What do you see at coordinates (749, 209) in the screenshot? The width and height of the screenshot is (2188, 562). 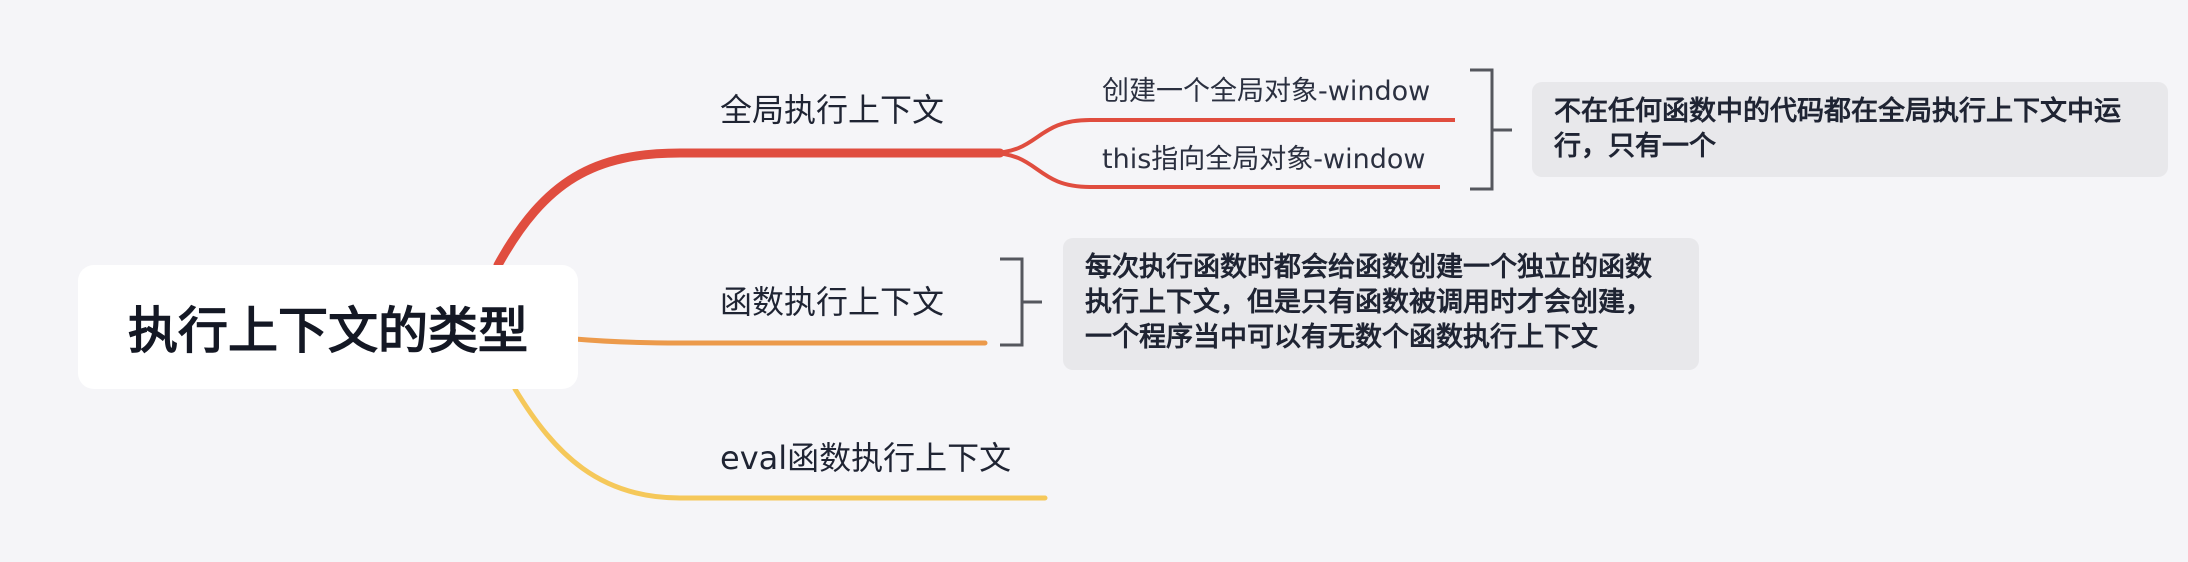 I see `edge-root-to-global` at bounding box center [749, 209].